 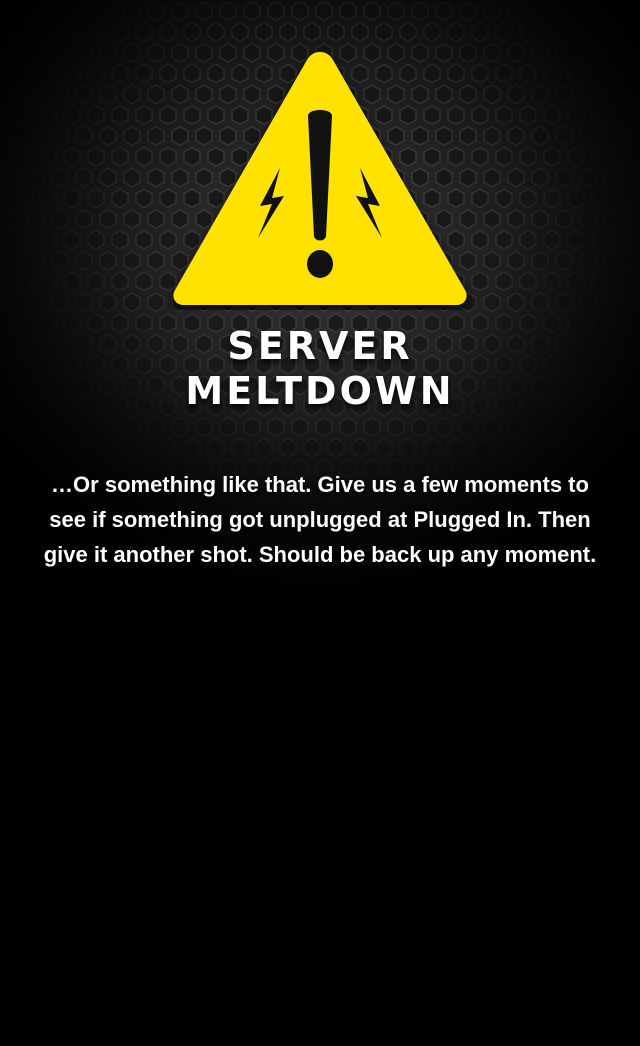 What do you see at coordinates (320, 178) in the screenshot?
I see `warning-triangle-icon` at bounding box center [320, 178].